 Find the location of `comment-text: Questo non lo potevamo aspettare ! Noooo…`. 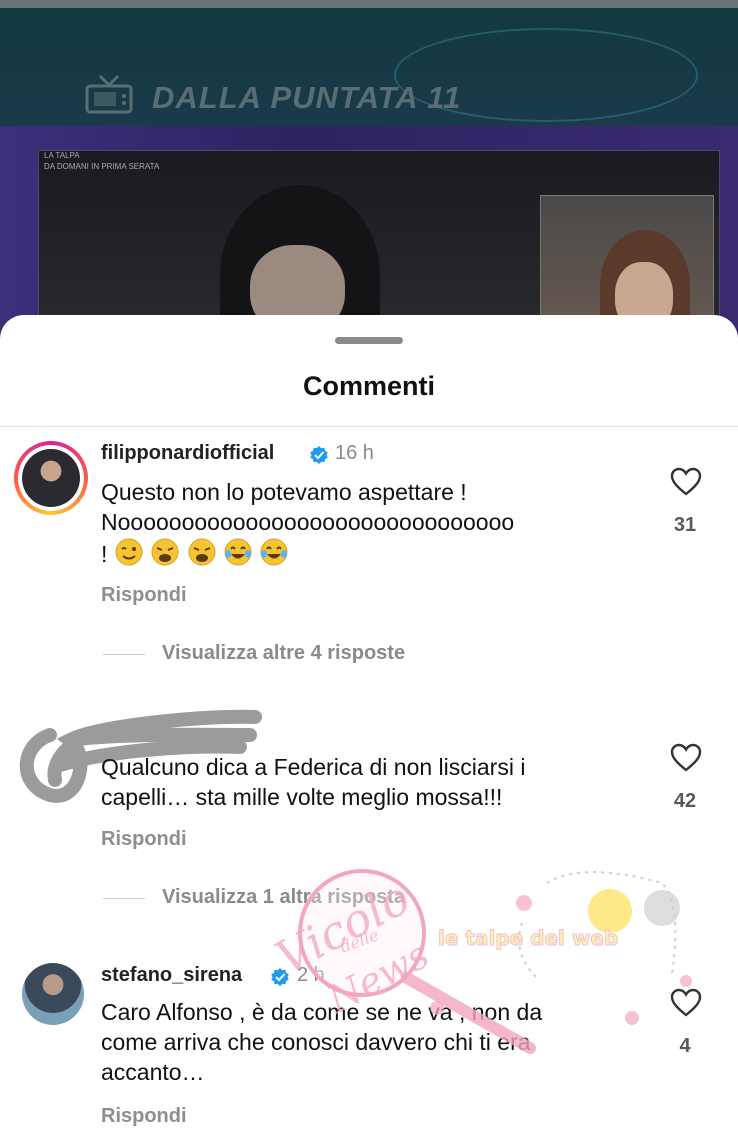

comment-text: Questo non lo potevamo aspettare ! Noooo… is located at coordinates (371, 523).